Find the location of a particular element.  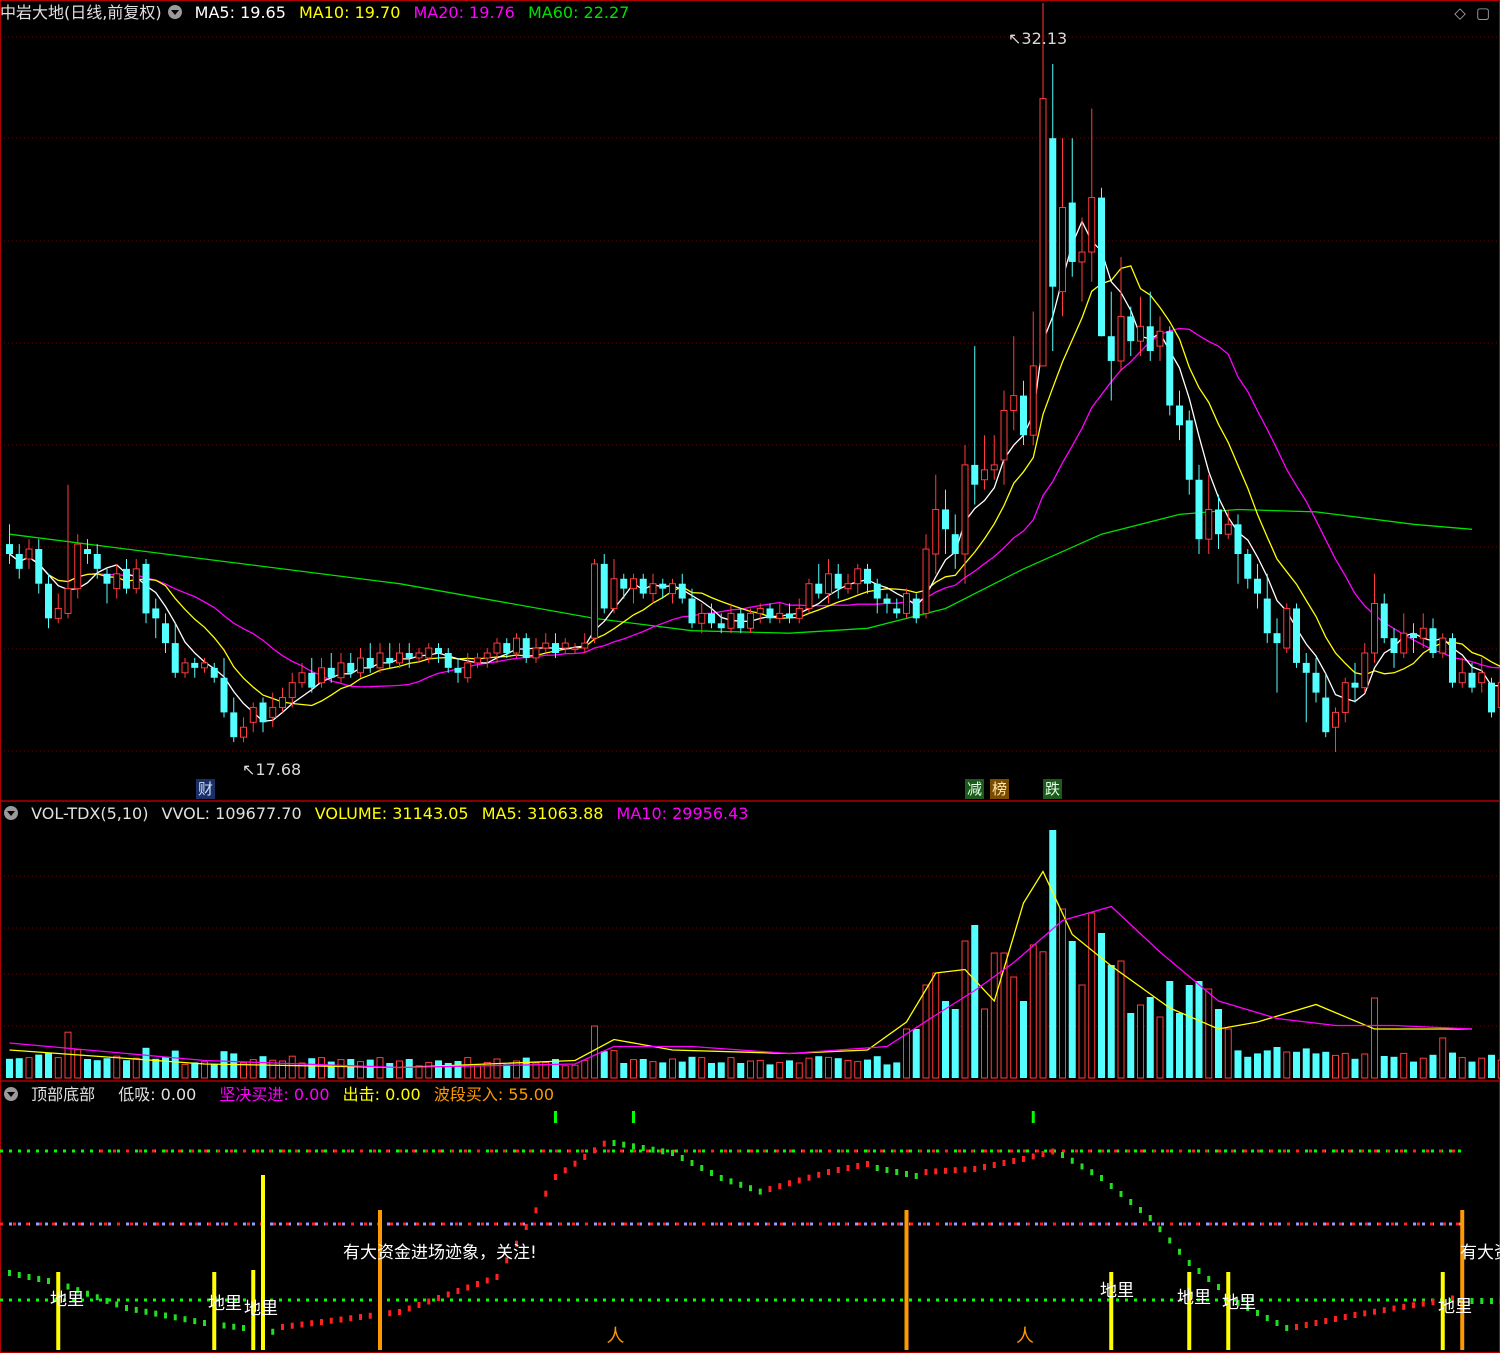

high-price-label: ↖32.13 is located at coordinates (1038, 38).